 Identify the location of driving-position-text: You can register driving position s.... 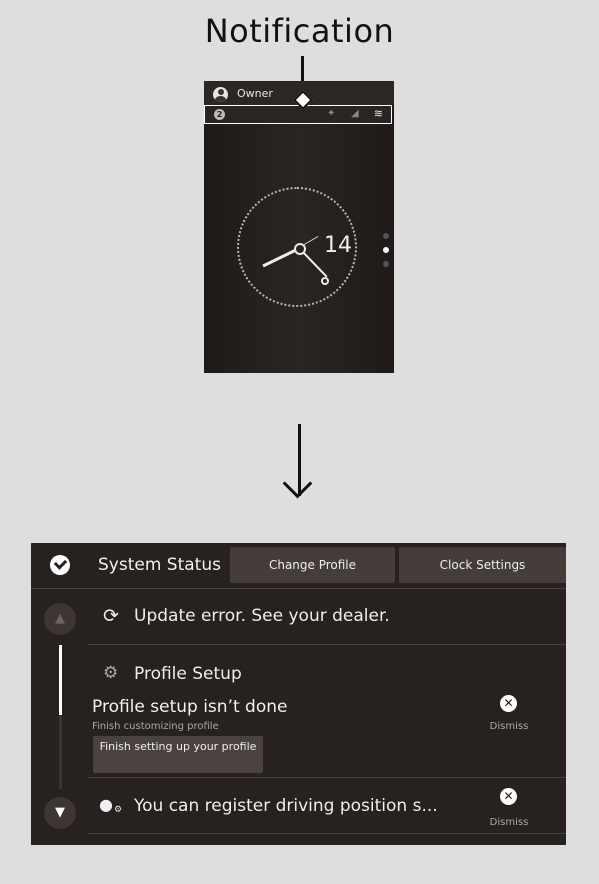
(286, 806).